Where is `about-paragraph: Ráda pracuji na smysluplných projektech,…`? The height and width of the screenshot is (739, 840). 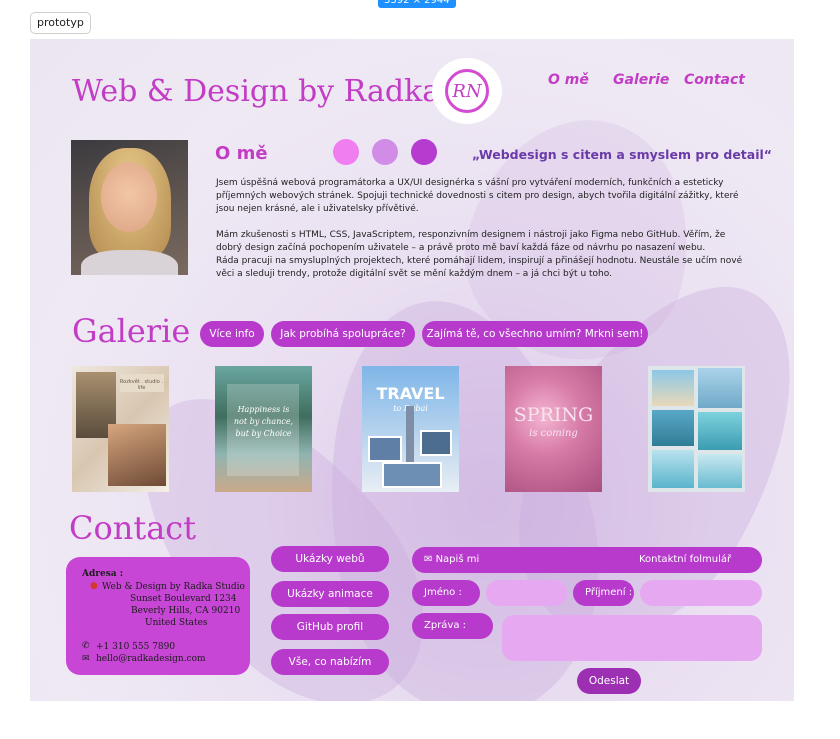
about-paragraph: Ráda pracuji na smysluplných projektech,… is located at coordinates (479, 267).